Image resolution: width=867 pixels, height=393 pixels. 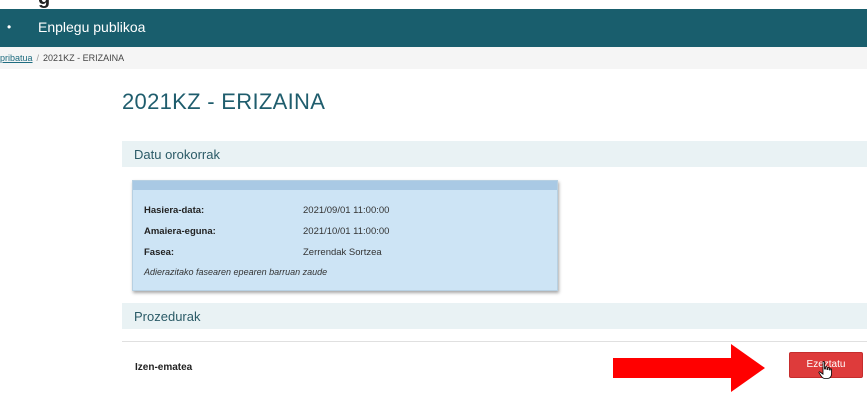 I want to click on general-section-header: Datu orokorrak, so click(x=494, y=154).